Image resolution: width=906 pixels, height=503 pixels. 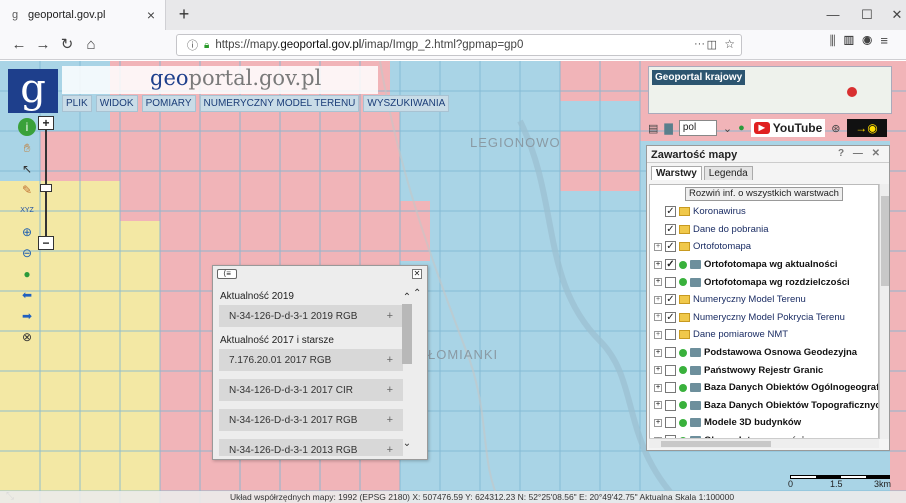 I want to click on layer-row: + Ortofotomapa wg rozdzielczości, so click(x=764, y=282).